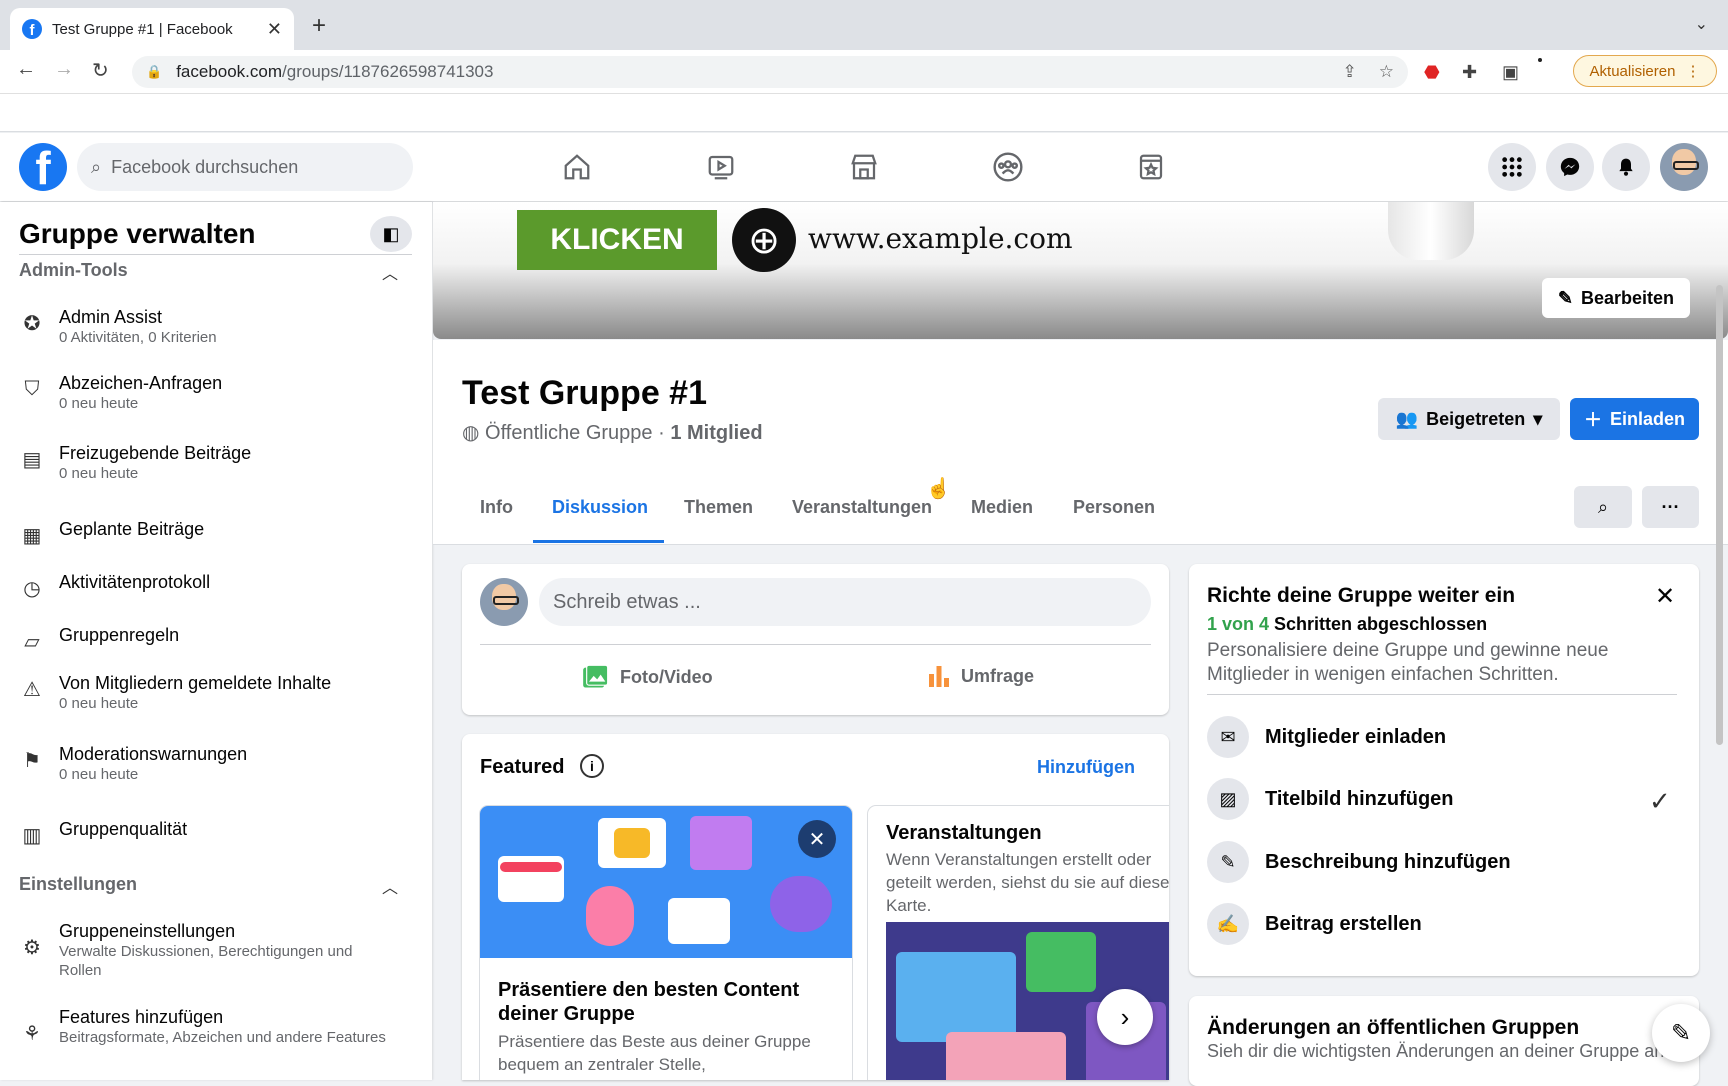  What do you see at coordinates (26, 69) in the screenshot?
I see `back-button: ←` at bounding box center [26, 69].